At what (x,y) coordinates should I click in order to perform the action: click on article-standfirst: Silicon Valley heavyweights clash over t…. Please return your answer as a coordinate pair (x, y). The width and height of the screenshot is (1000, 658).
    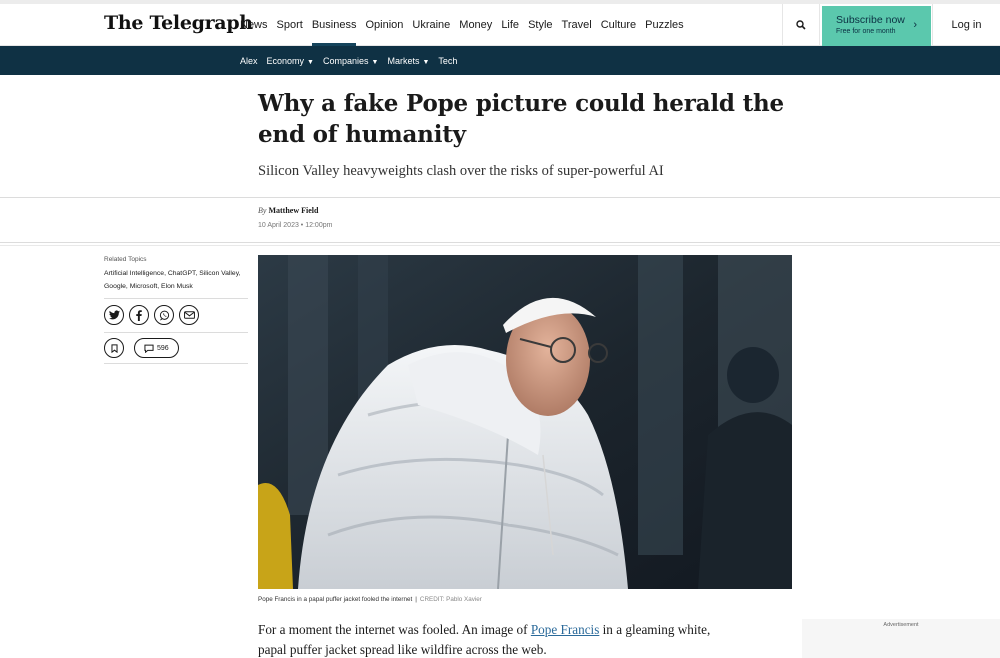
    Looking at the image, I should click on (461, 171).